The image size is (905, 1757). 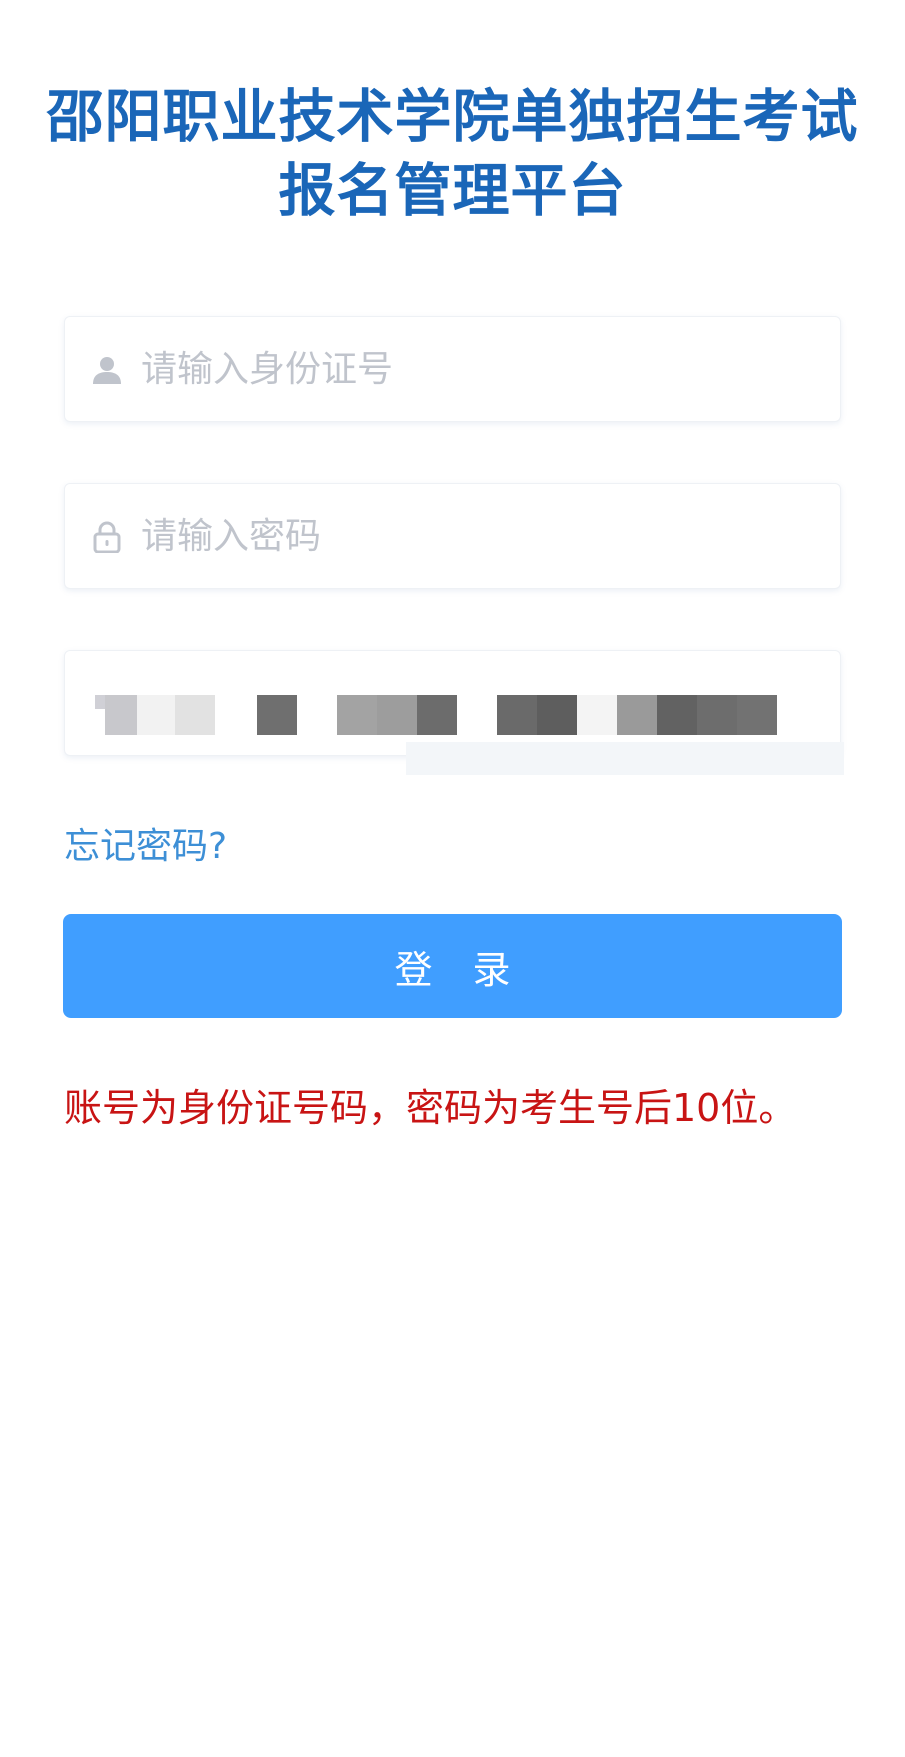 I want to click on lock-icon, so click(x=107, y=537).